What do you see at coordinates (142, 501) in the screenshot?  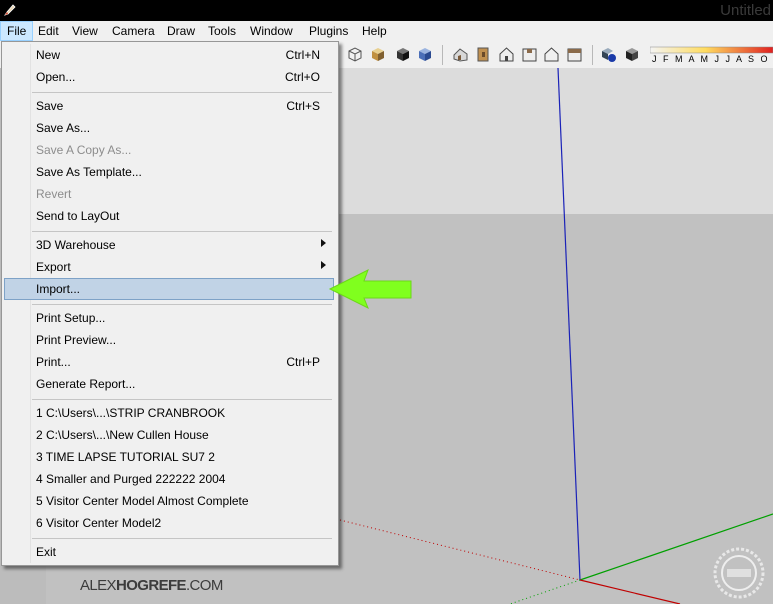 I see `menu-item-label: 5 Visitor Center Model Almost Complete` at bounding box center [142, 501].